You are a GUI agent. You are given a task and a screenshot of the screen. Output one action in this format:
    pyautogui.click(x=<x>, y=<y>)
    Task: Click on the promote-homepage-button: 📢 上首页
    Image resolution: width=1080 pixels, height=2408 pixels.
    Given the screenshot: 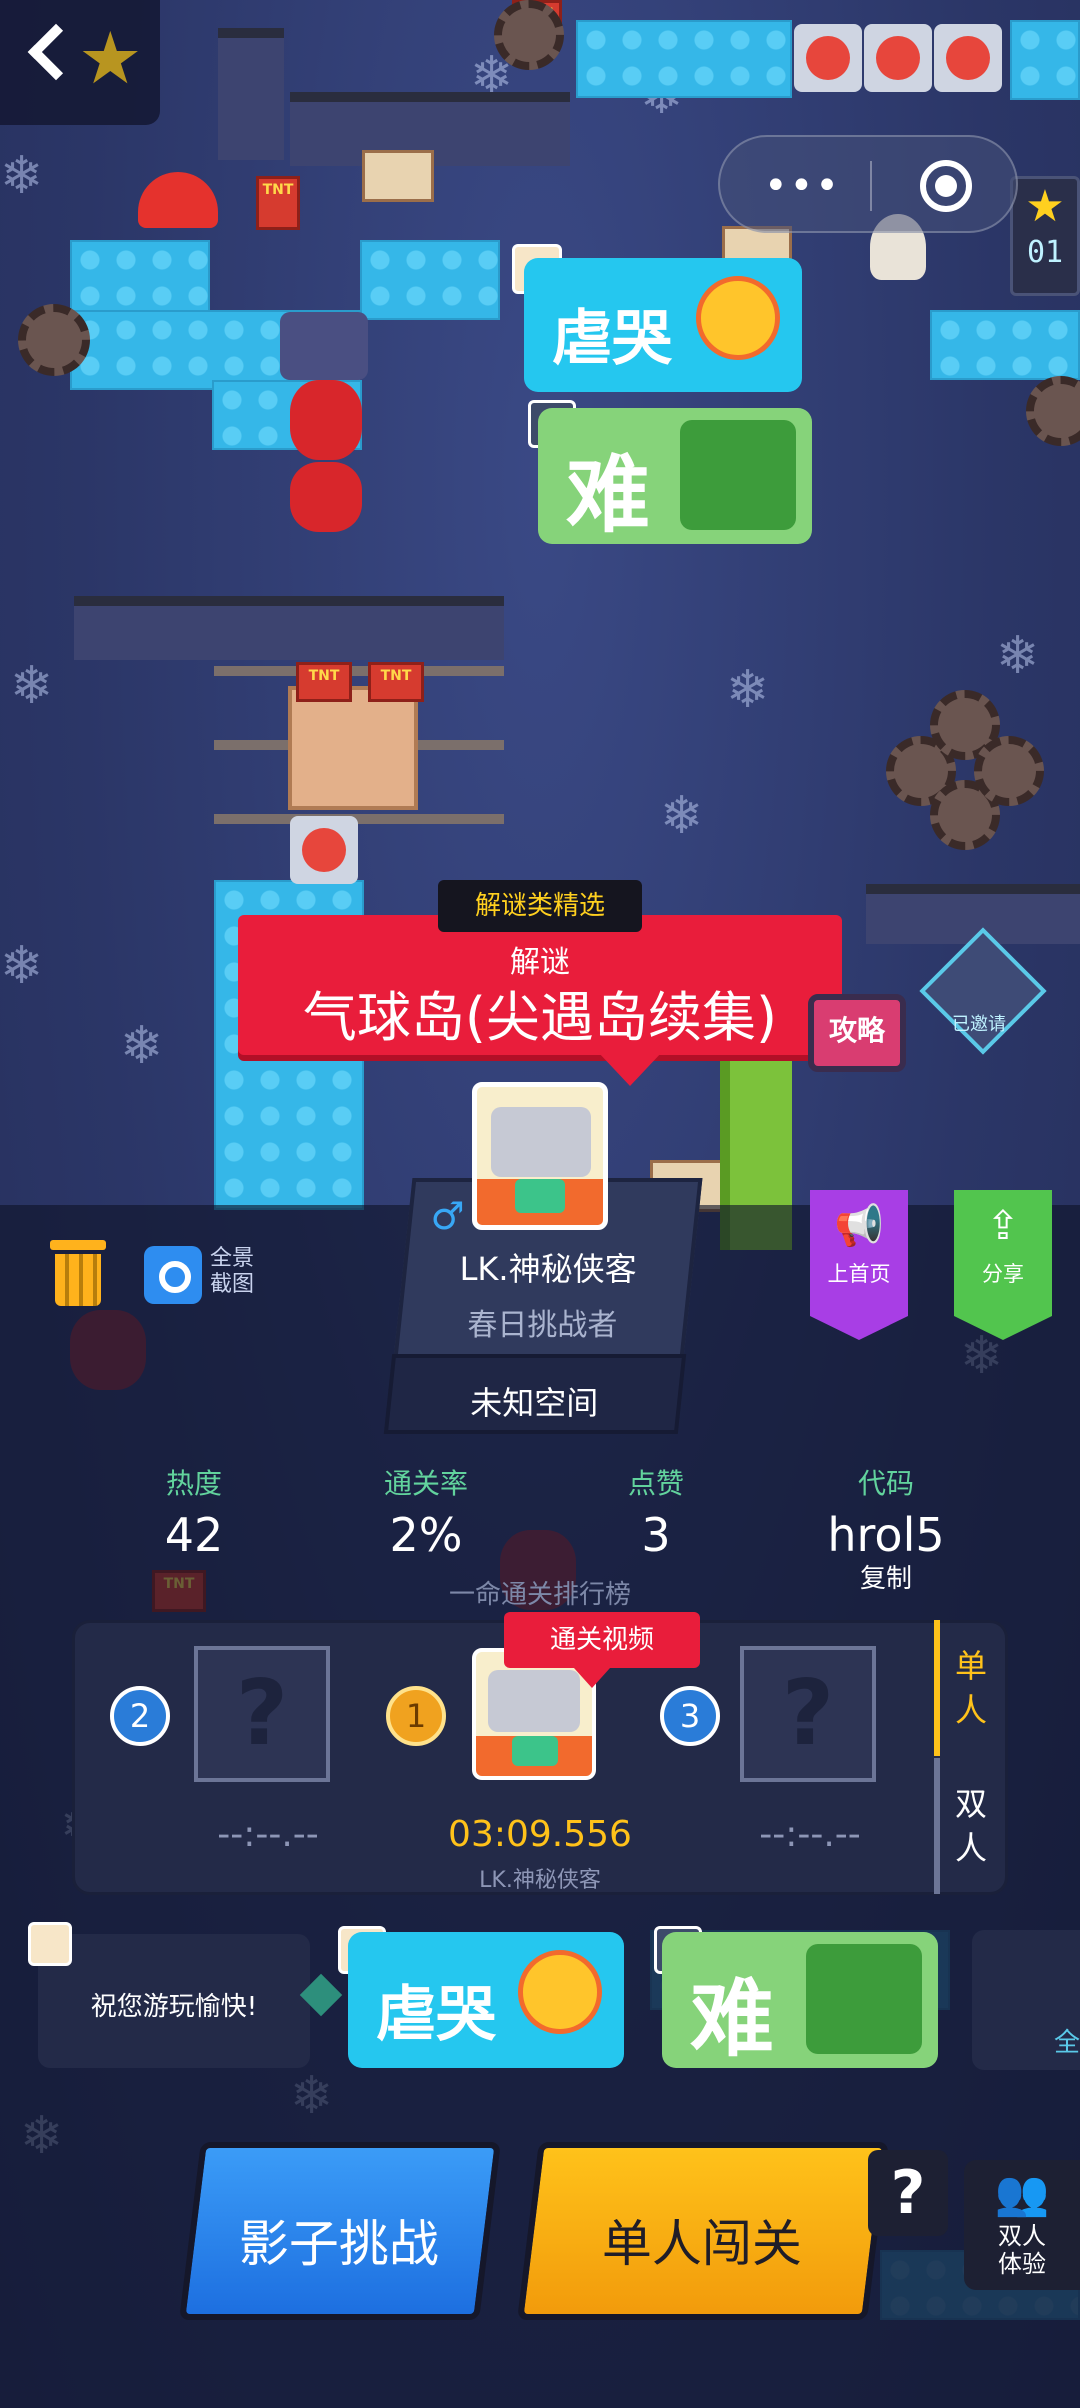 What is the action you would take?
    pyautogui.click(x=859, y=1265)
    